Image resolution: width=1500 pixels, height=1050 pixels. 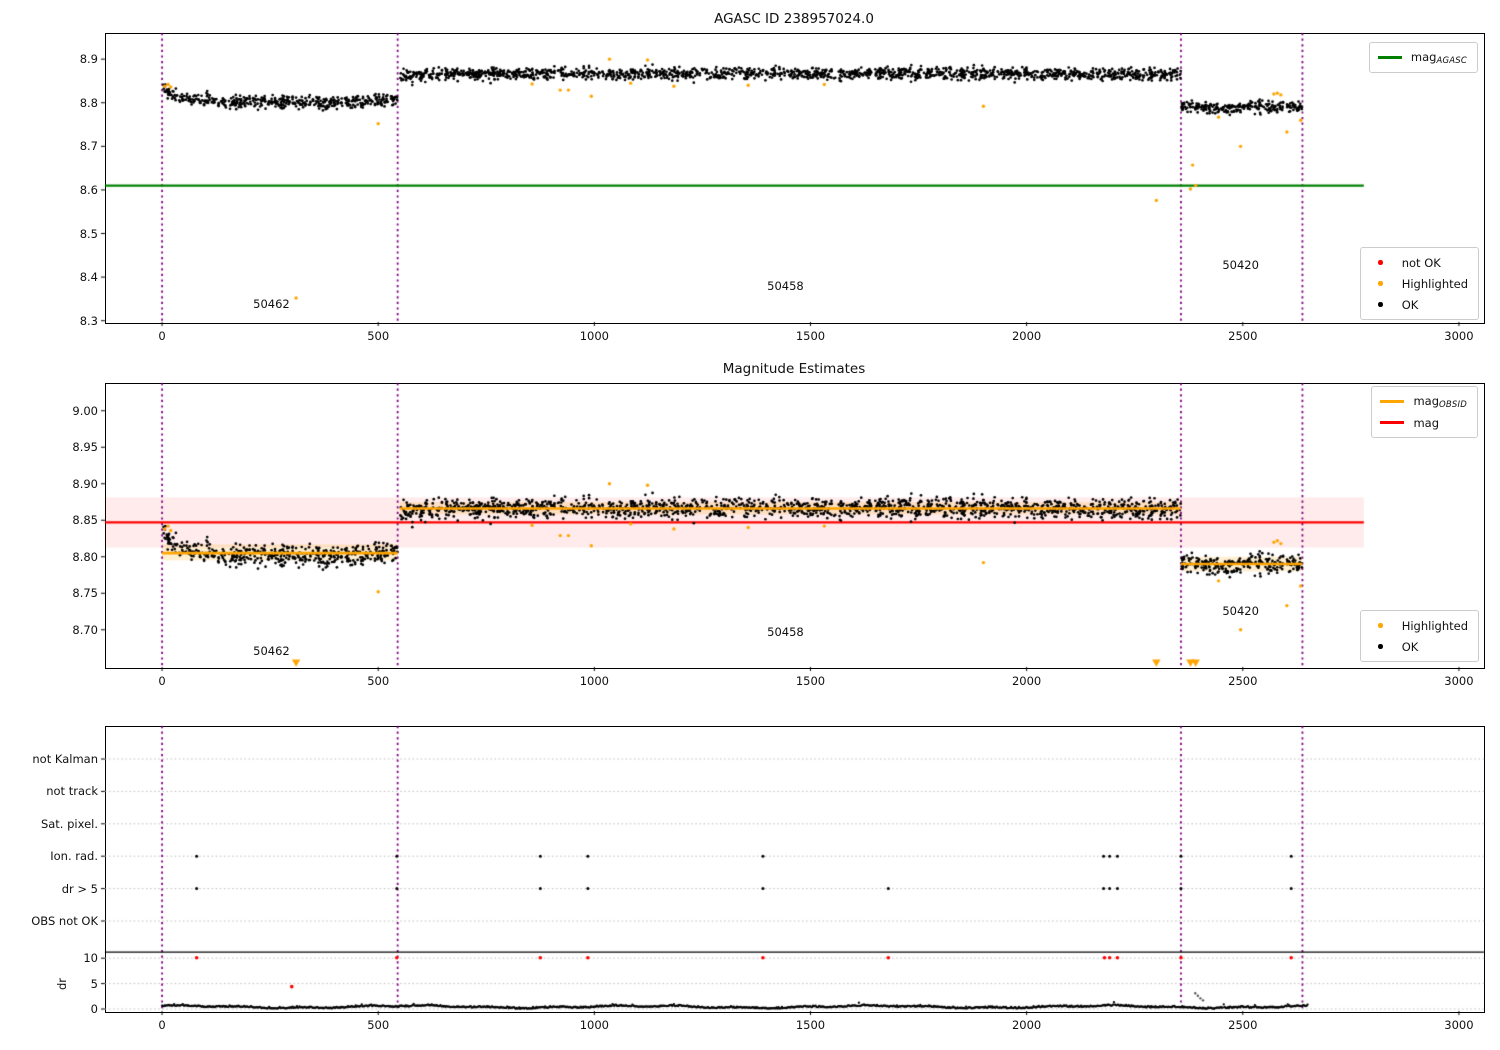 I want to click on top-plot-title: AGASC ID 238957024.0, so click(x=794, y=19).